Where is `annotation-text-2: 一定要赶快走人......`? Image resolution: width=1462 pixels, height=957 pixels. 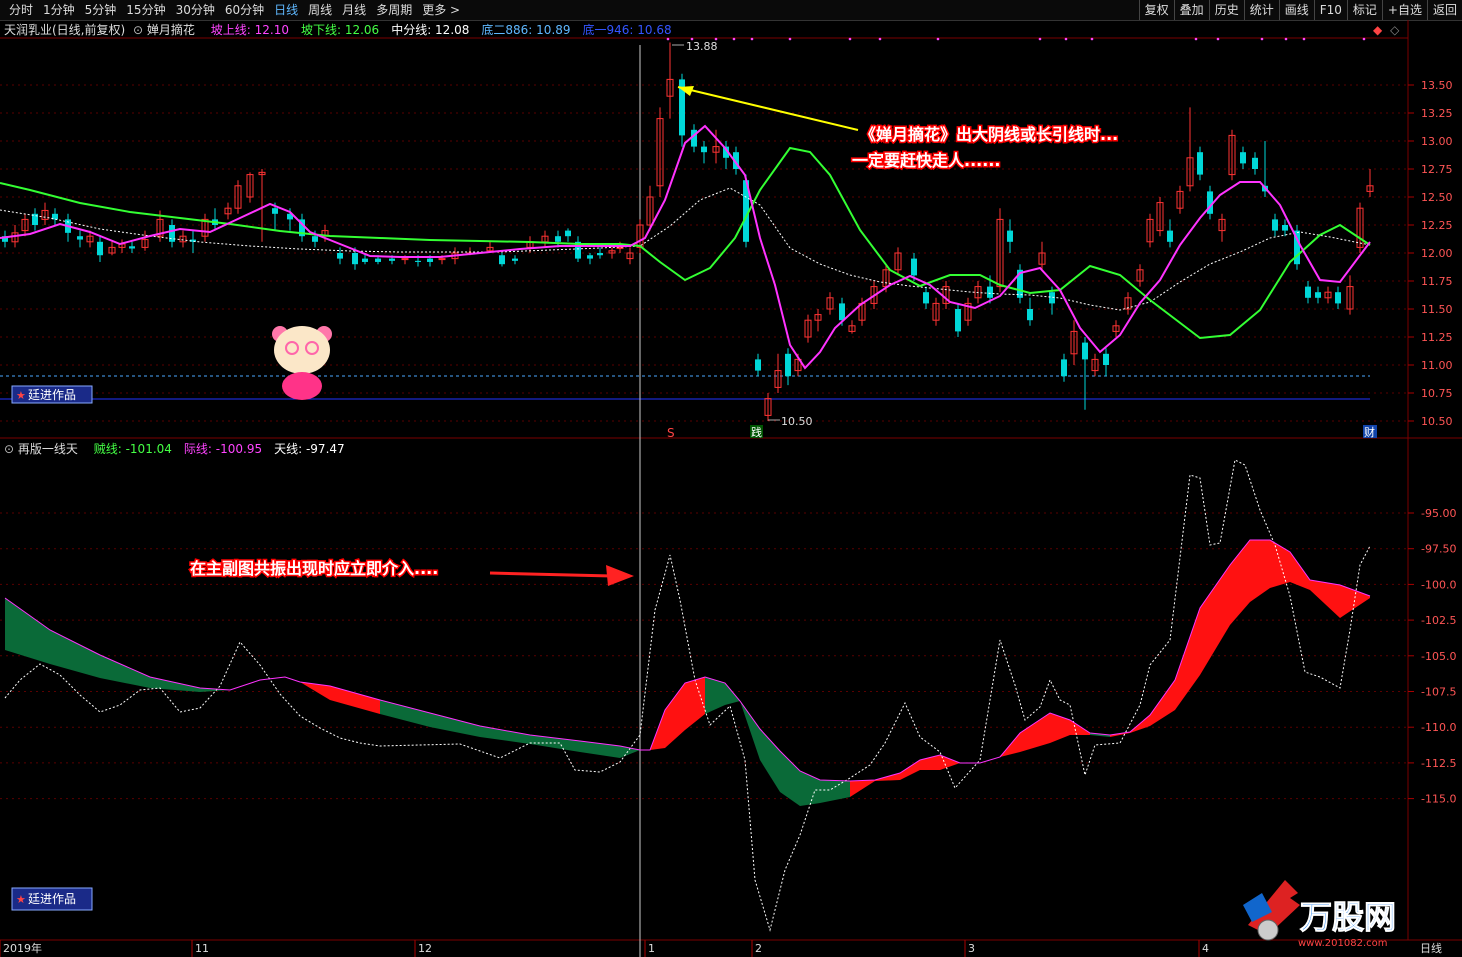
annotation-text-2: 一定要赶快走人...... is located at coordinates (926, 160).